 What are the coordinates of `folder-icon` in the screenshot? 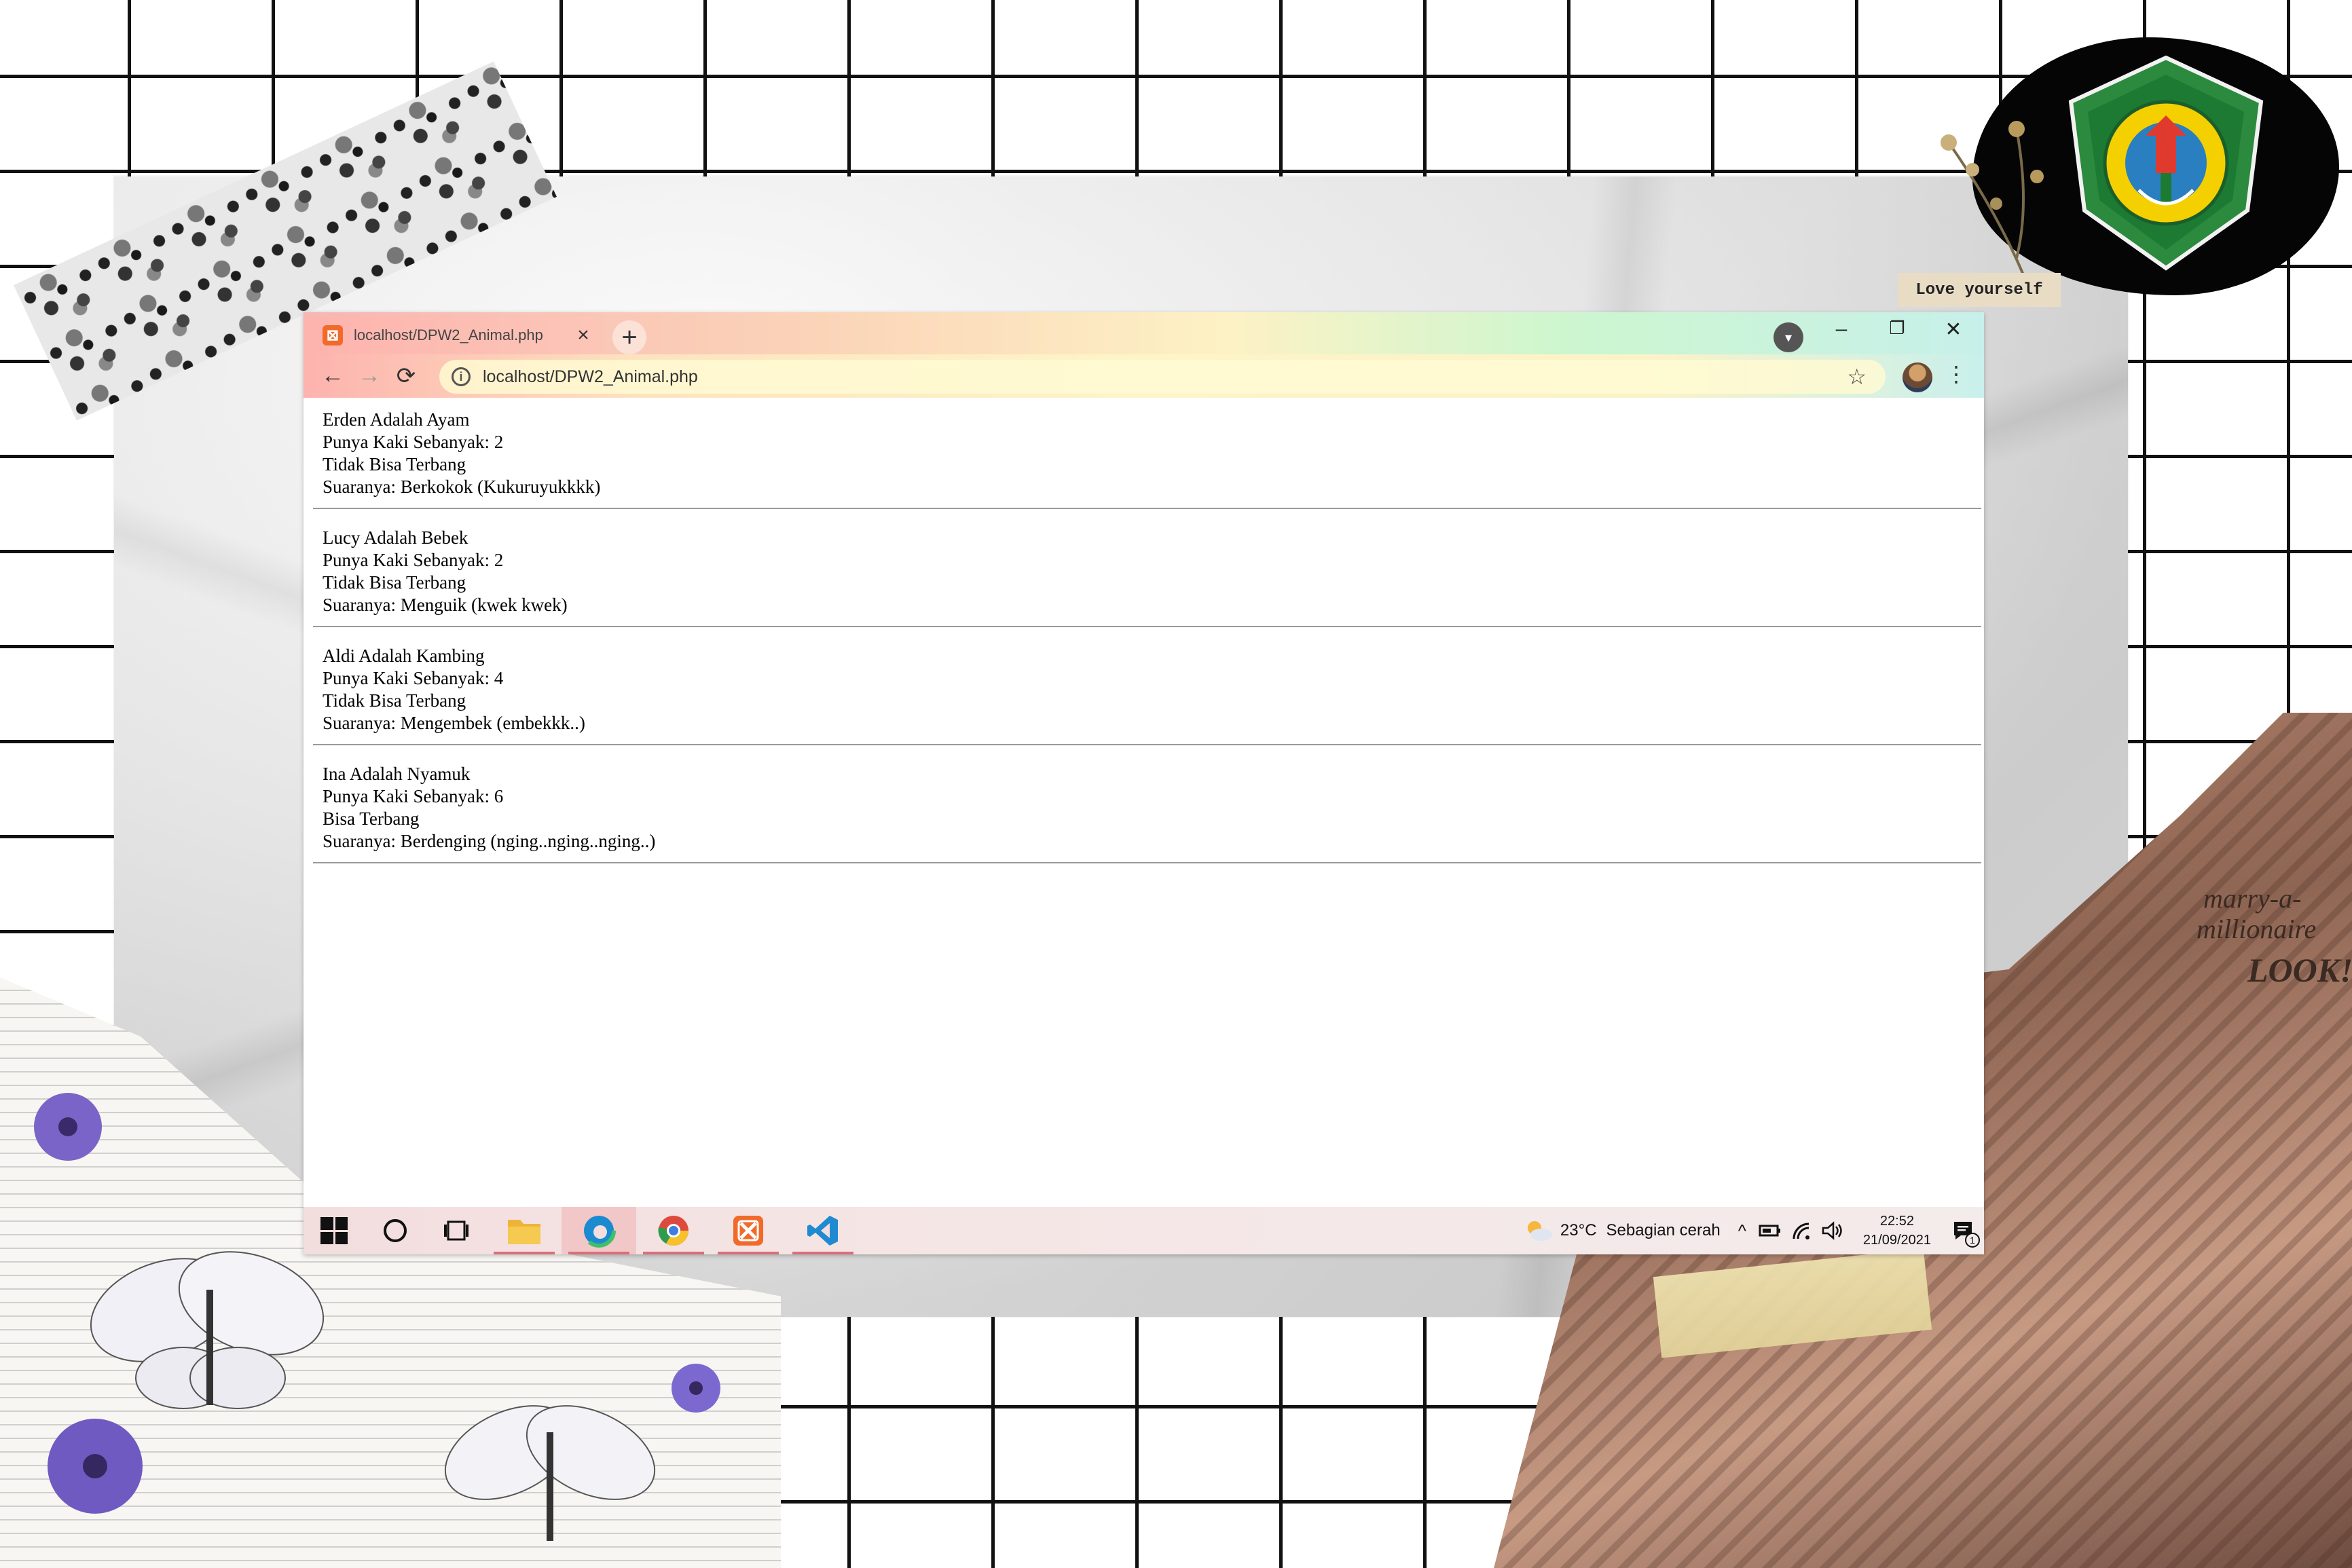 It's located at (524, 1232).